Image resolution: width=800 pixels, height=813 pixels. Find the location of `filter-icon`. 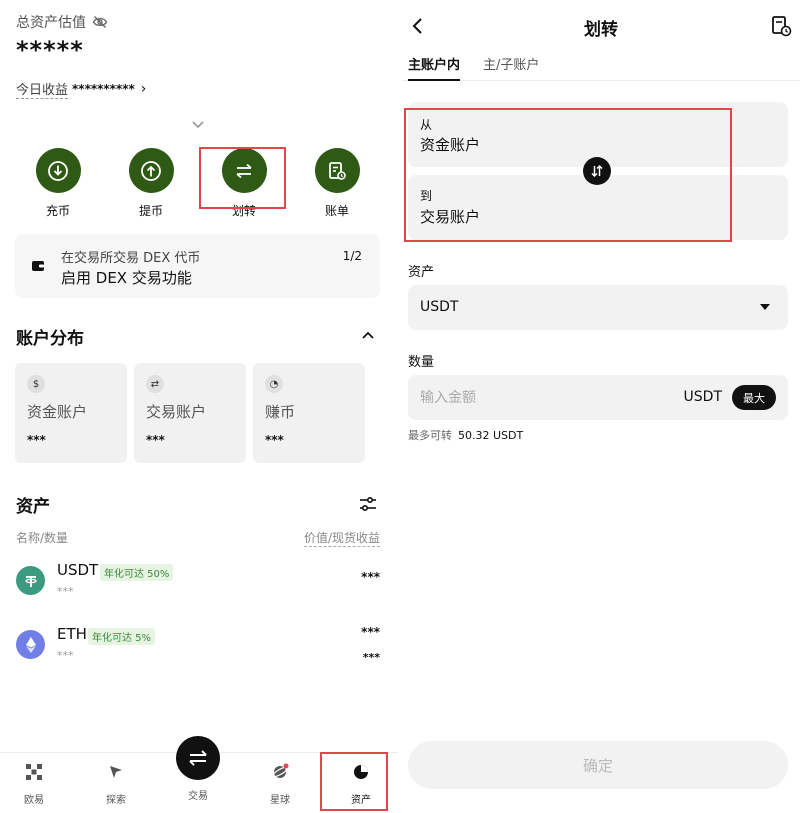

filter-icon is located at coordinates (368, 504).